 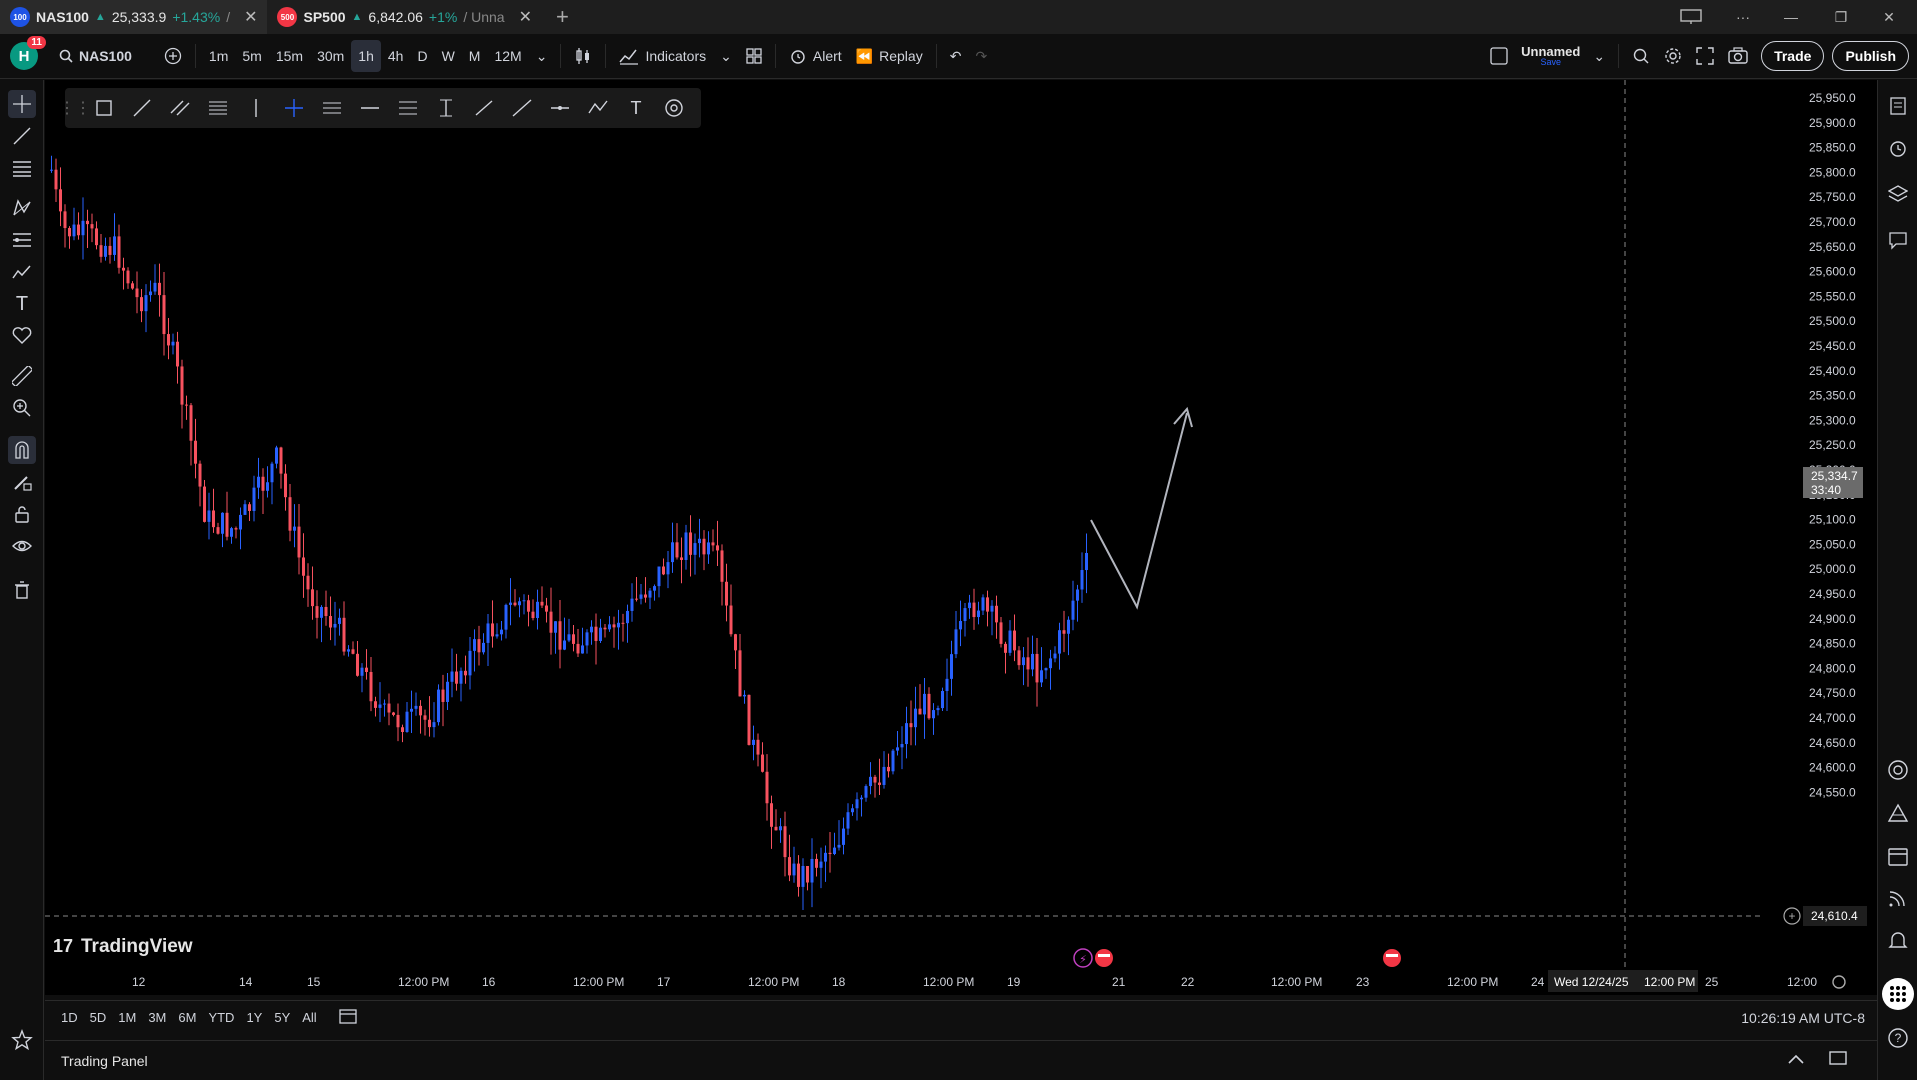 I want to click on trading-panel-label: Trading Panel, so click(x=104, y=1061).